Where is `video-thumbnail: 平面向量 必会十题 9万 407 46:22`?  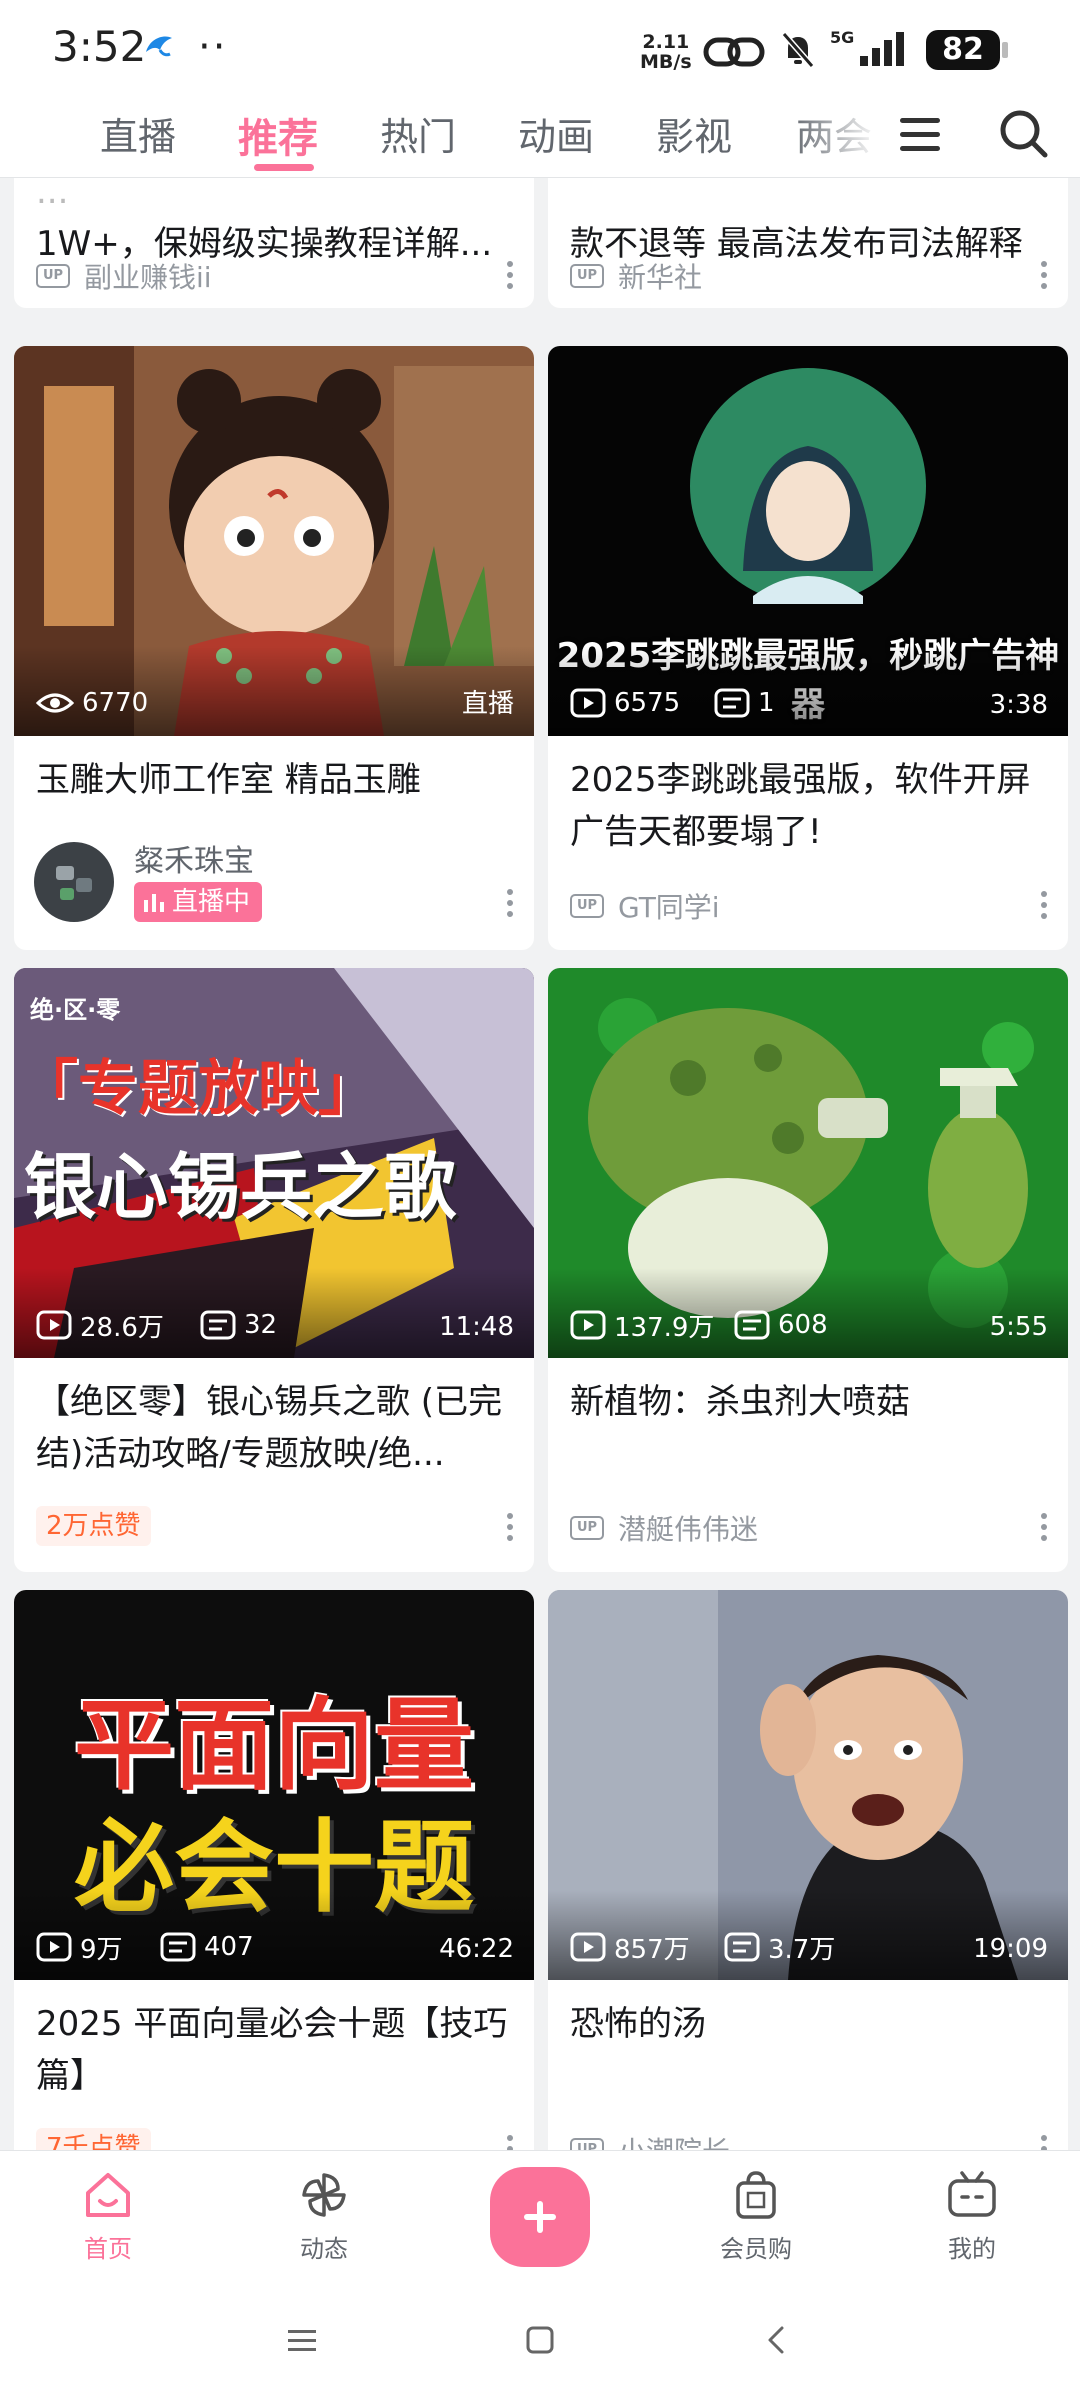
video-thumbnail: 平面向量 必会十题 9万 407 46:22 is located at coordinates (274, 1785).